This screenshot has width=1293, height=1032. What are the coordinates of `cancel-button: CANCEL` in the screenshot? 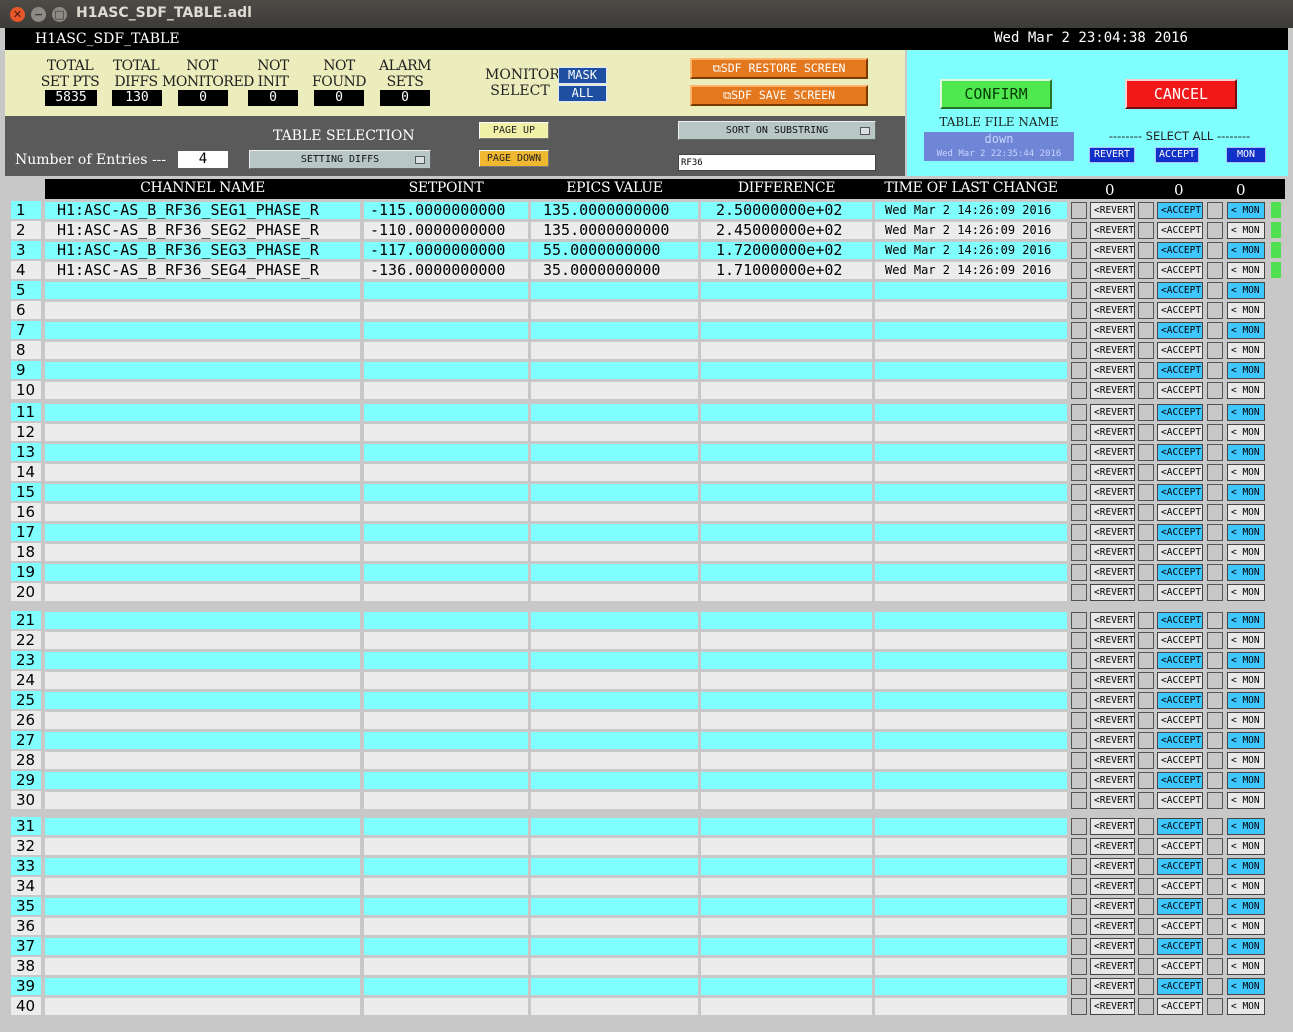 It's located at (1181, 94).